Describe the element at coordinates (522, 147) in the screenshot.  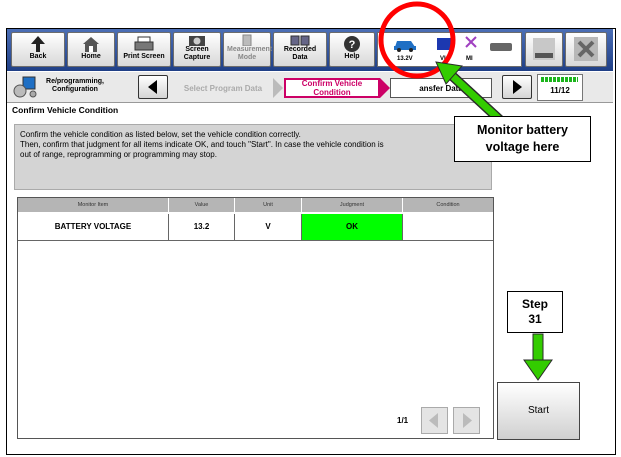
I see `callout-line-2: voltage here` at that location.